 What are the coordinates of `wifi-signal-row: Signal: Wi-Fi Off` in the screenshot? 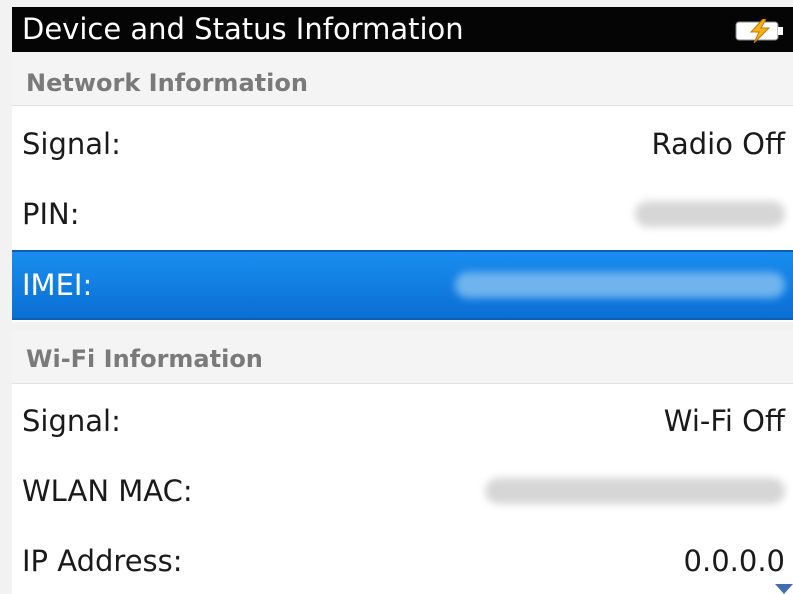 It's located at (402, 421).